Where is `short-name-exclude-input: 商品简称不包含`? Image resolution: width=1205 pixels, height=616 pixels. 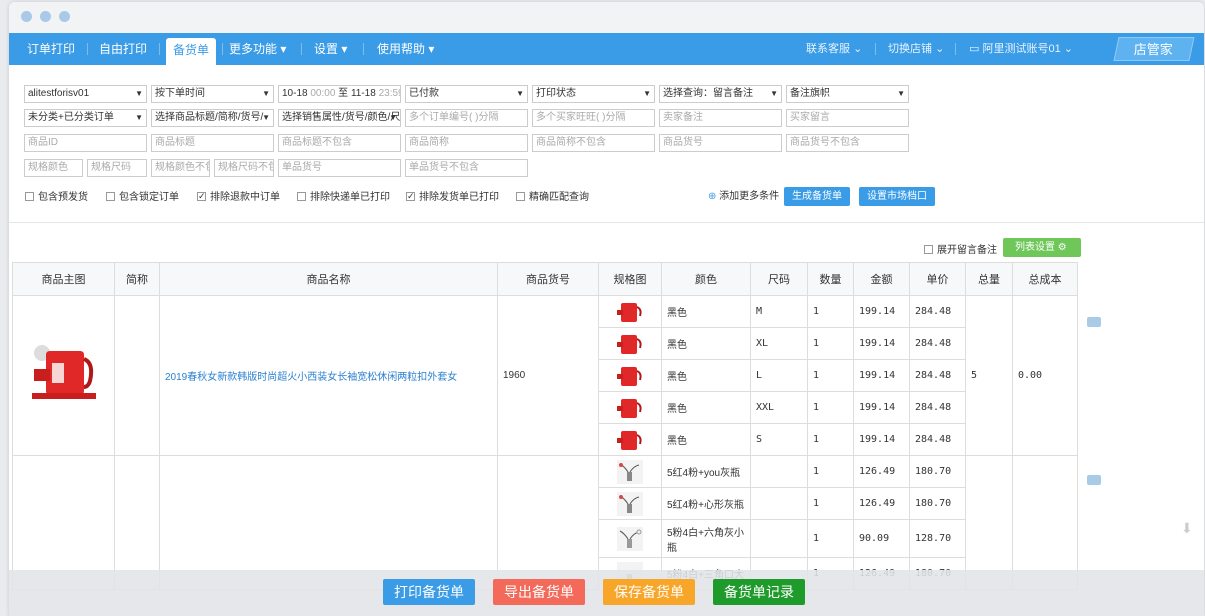 short-name-exclude-input: 商品简称不包含 is located at coordinates (593, 143).